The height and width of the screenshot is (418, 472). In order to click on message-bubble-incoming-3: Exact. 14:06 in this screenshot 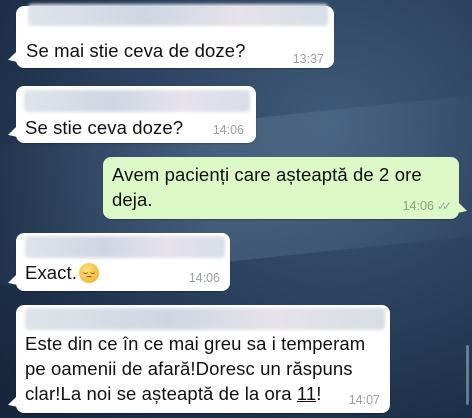, I will do `click(123, 262)`.